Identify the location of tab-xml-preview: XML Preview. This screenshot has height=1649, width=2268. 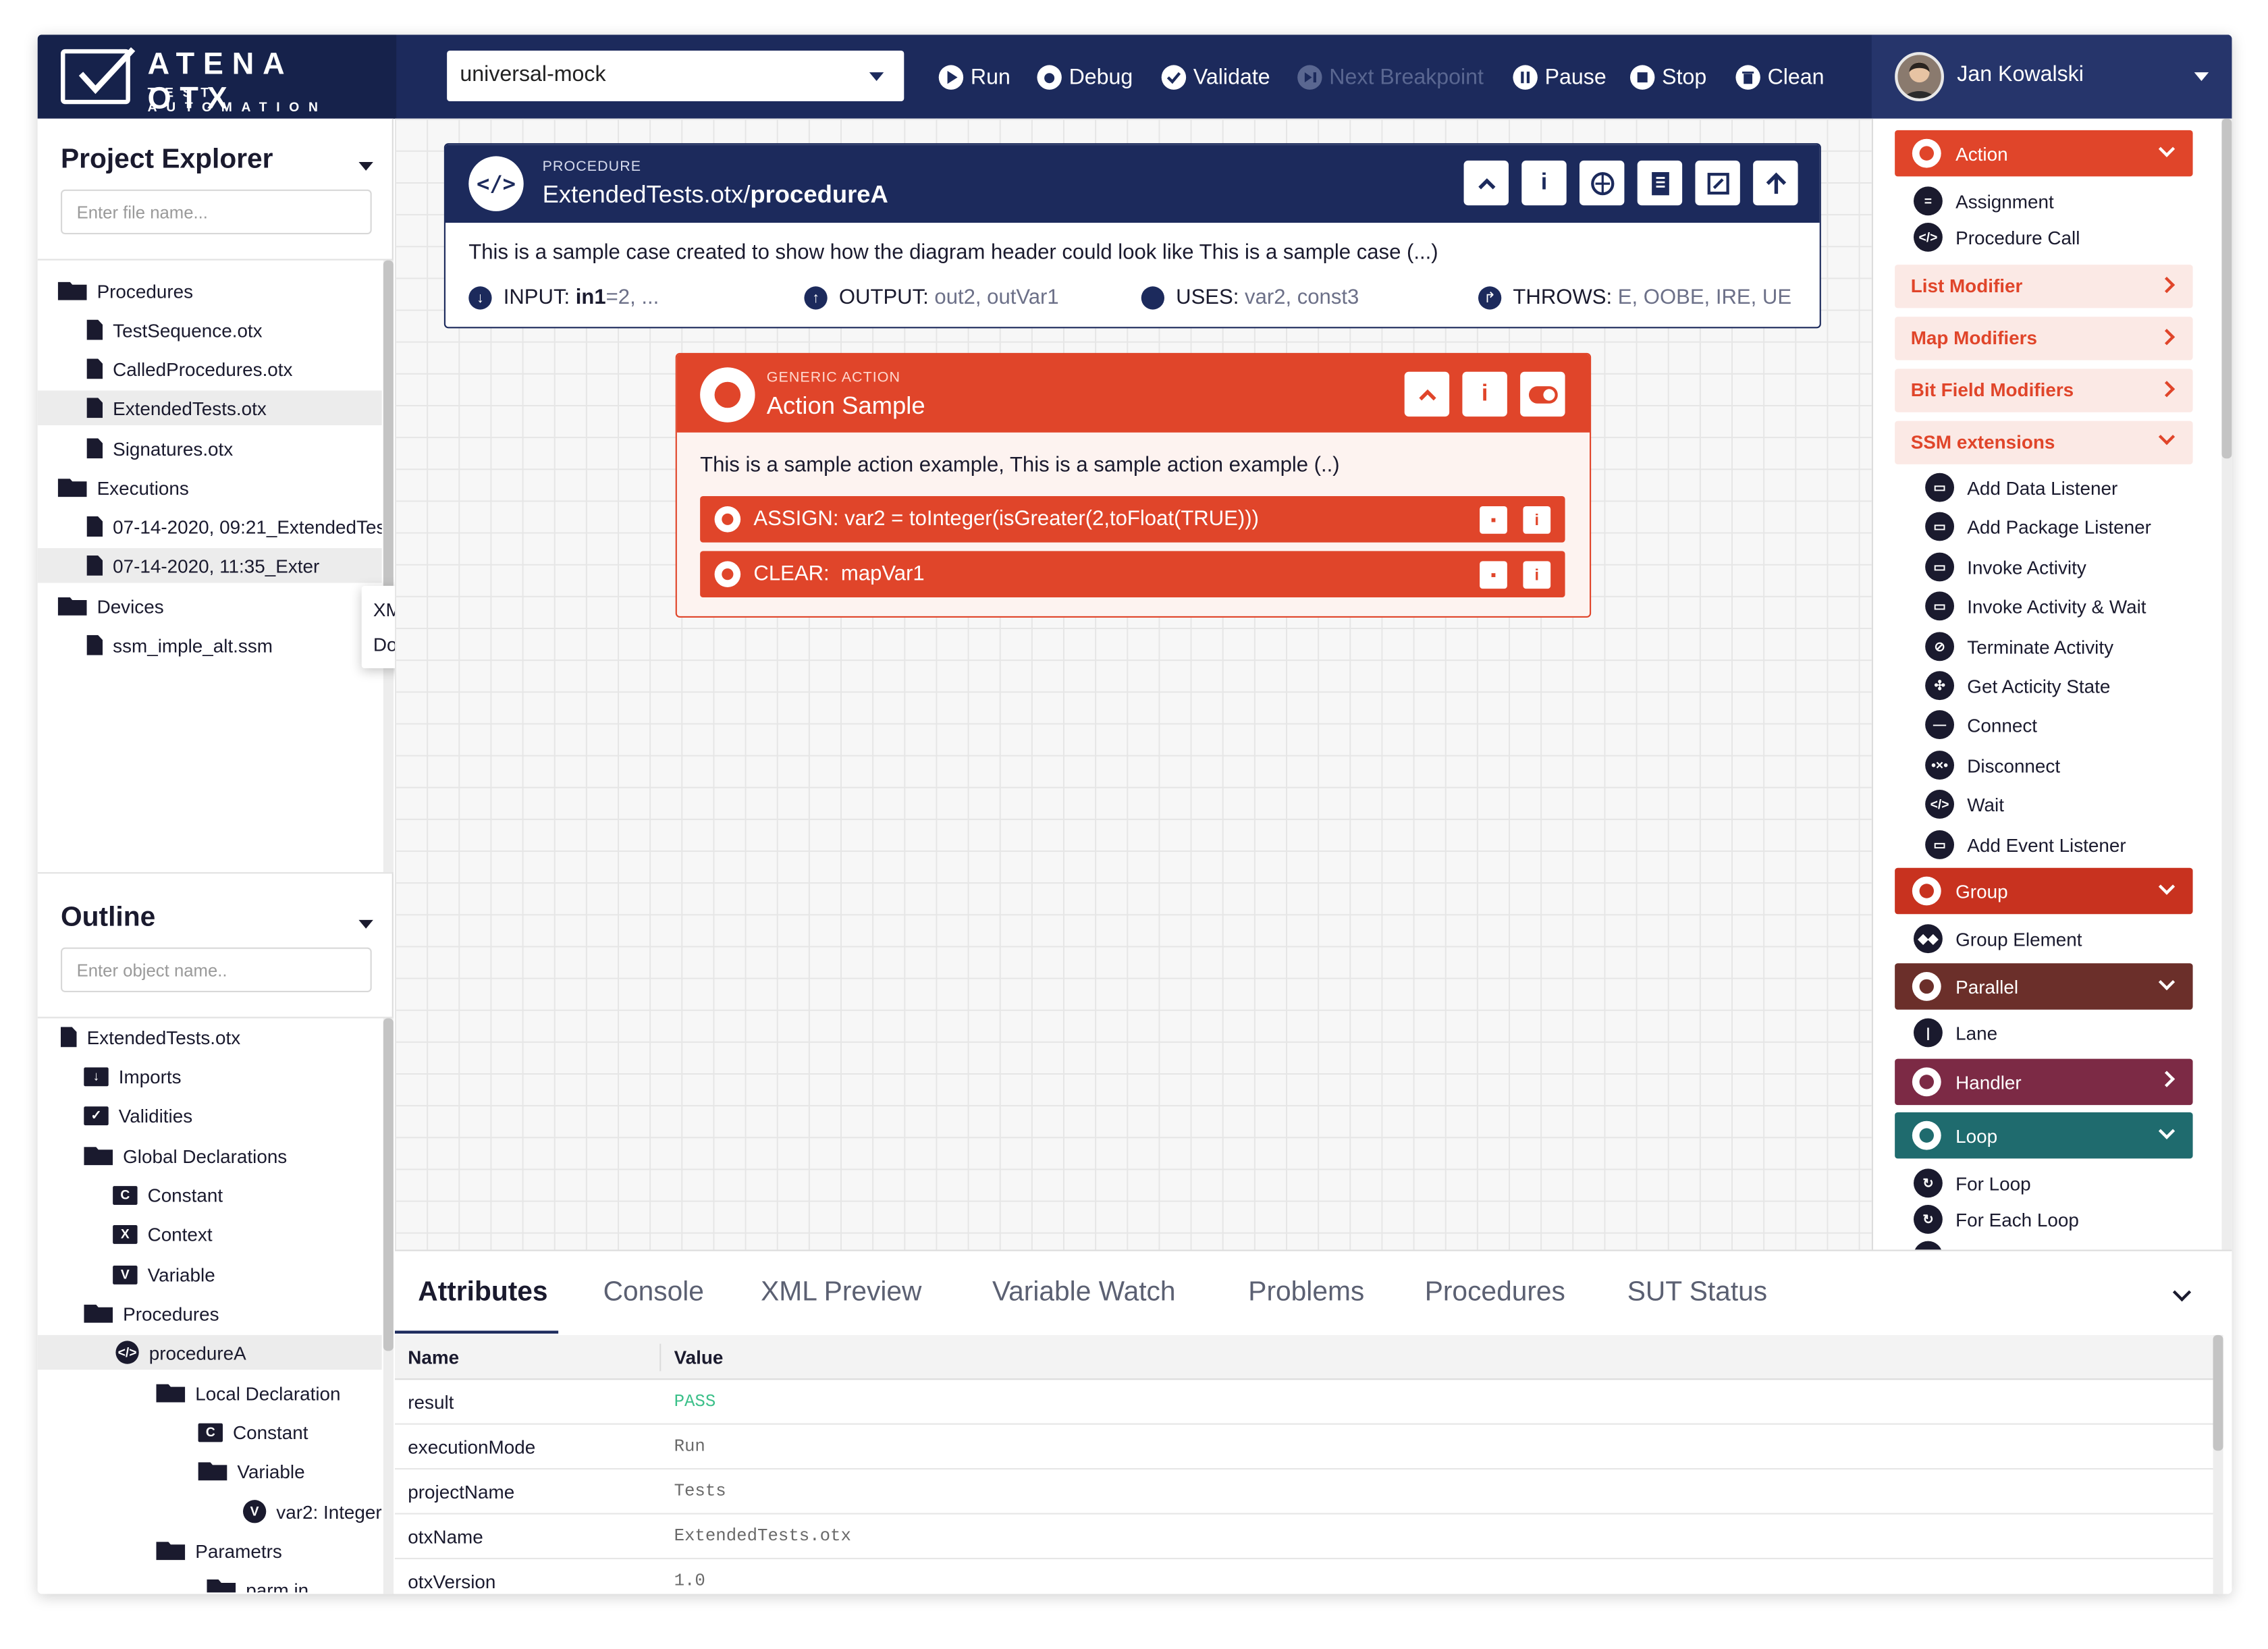
(841, 1293).